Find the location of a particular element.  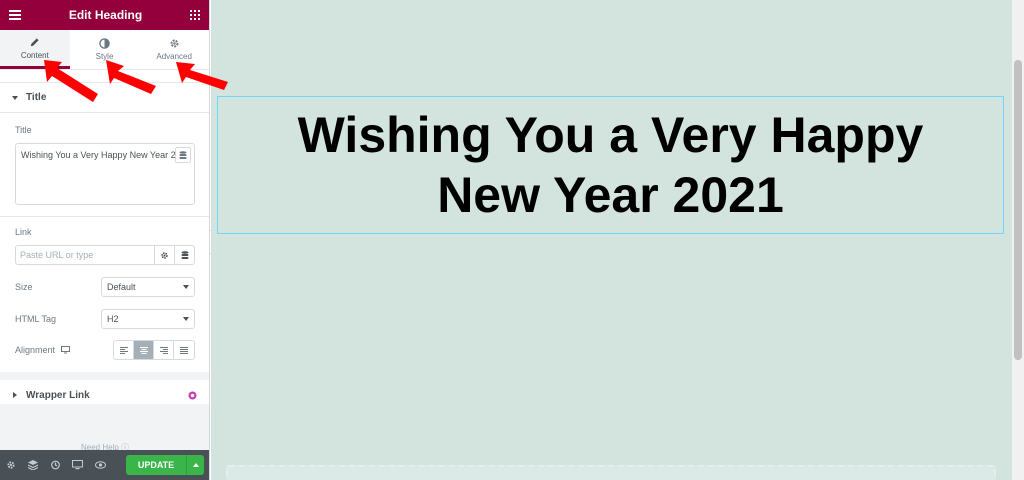

link-control: Paste URL or type is located at coordinates (105, 255).